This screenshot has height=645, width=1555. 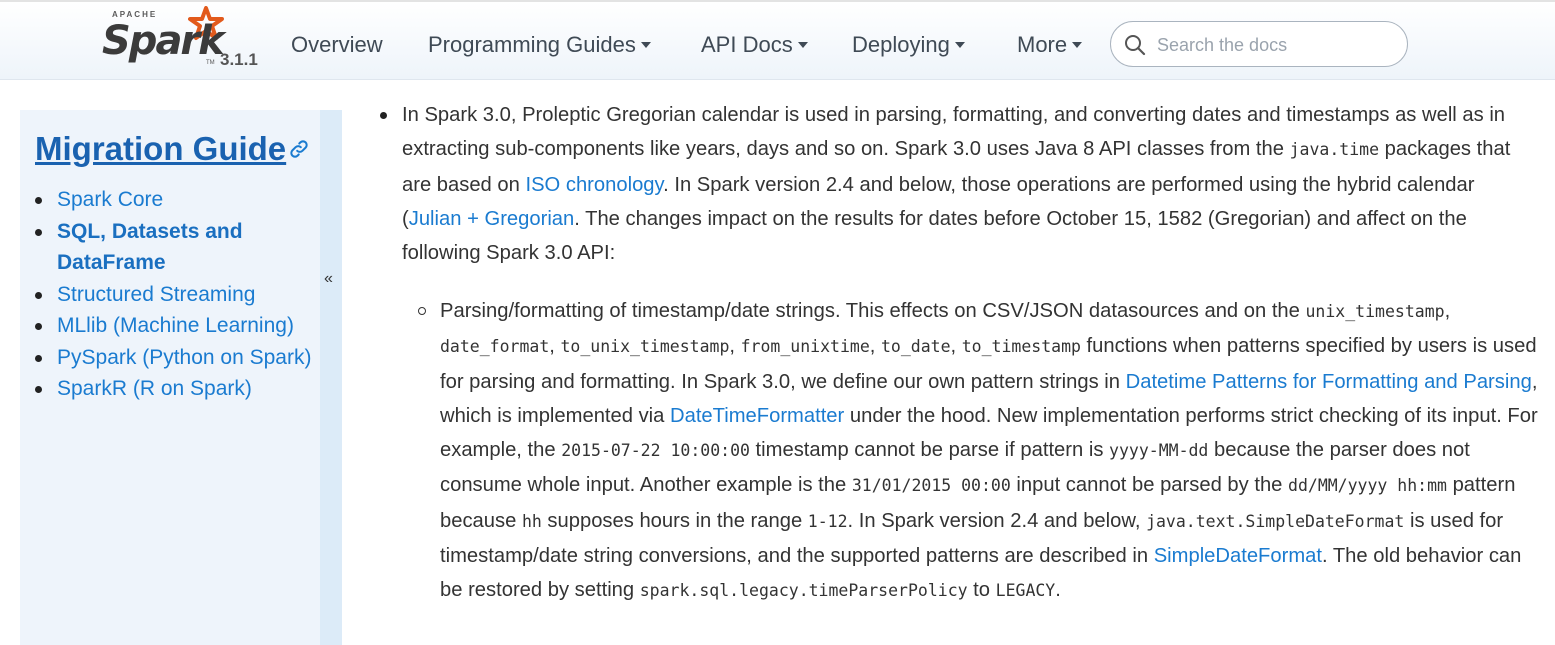 What do you see at coordinates (210, 63) in the screenshot?
I see `logo-trademark: TM` at bounding box center [210, 63].